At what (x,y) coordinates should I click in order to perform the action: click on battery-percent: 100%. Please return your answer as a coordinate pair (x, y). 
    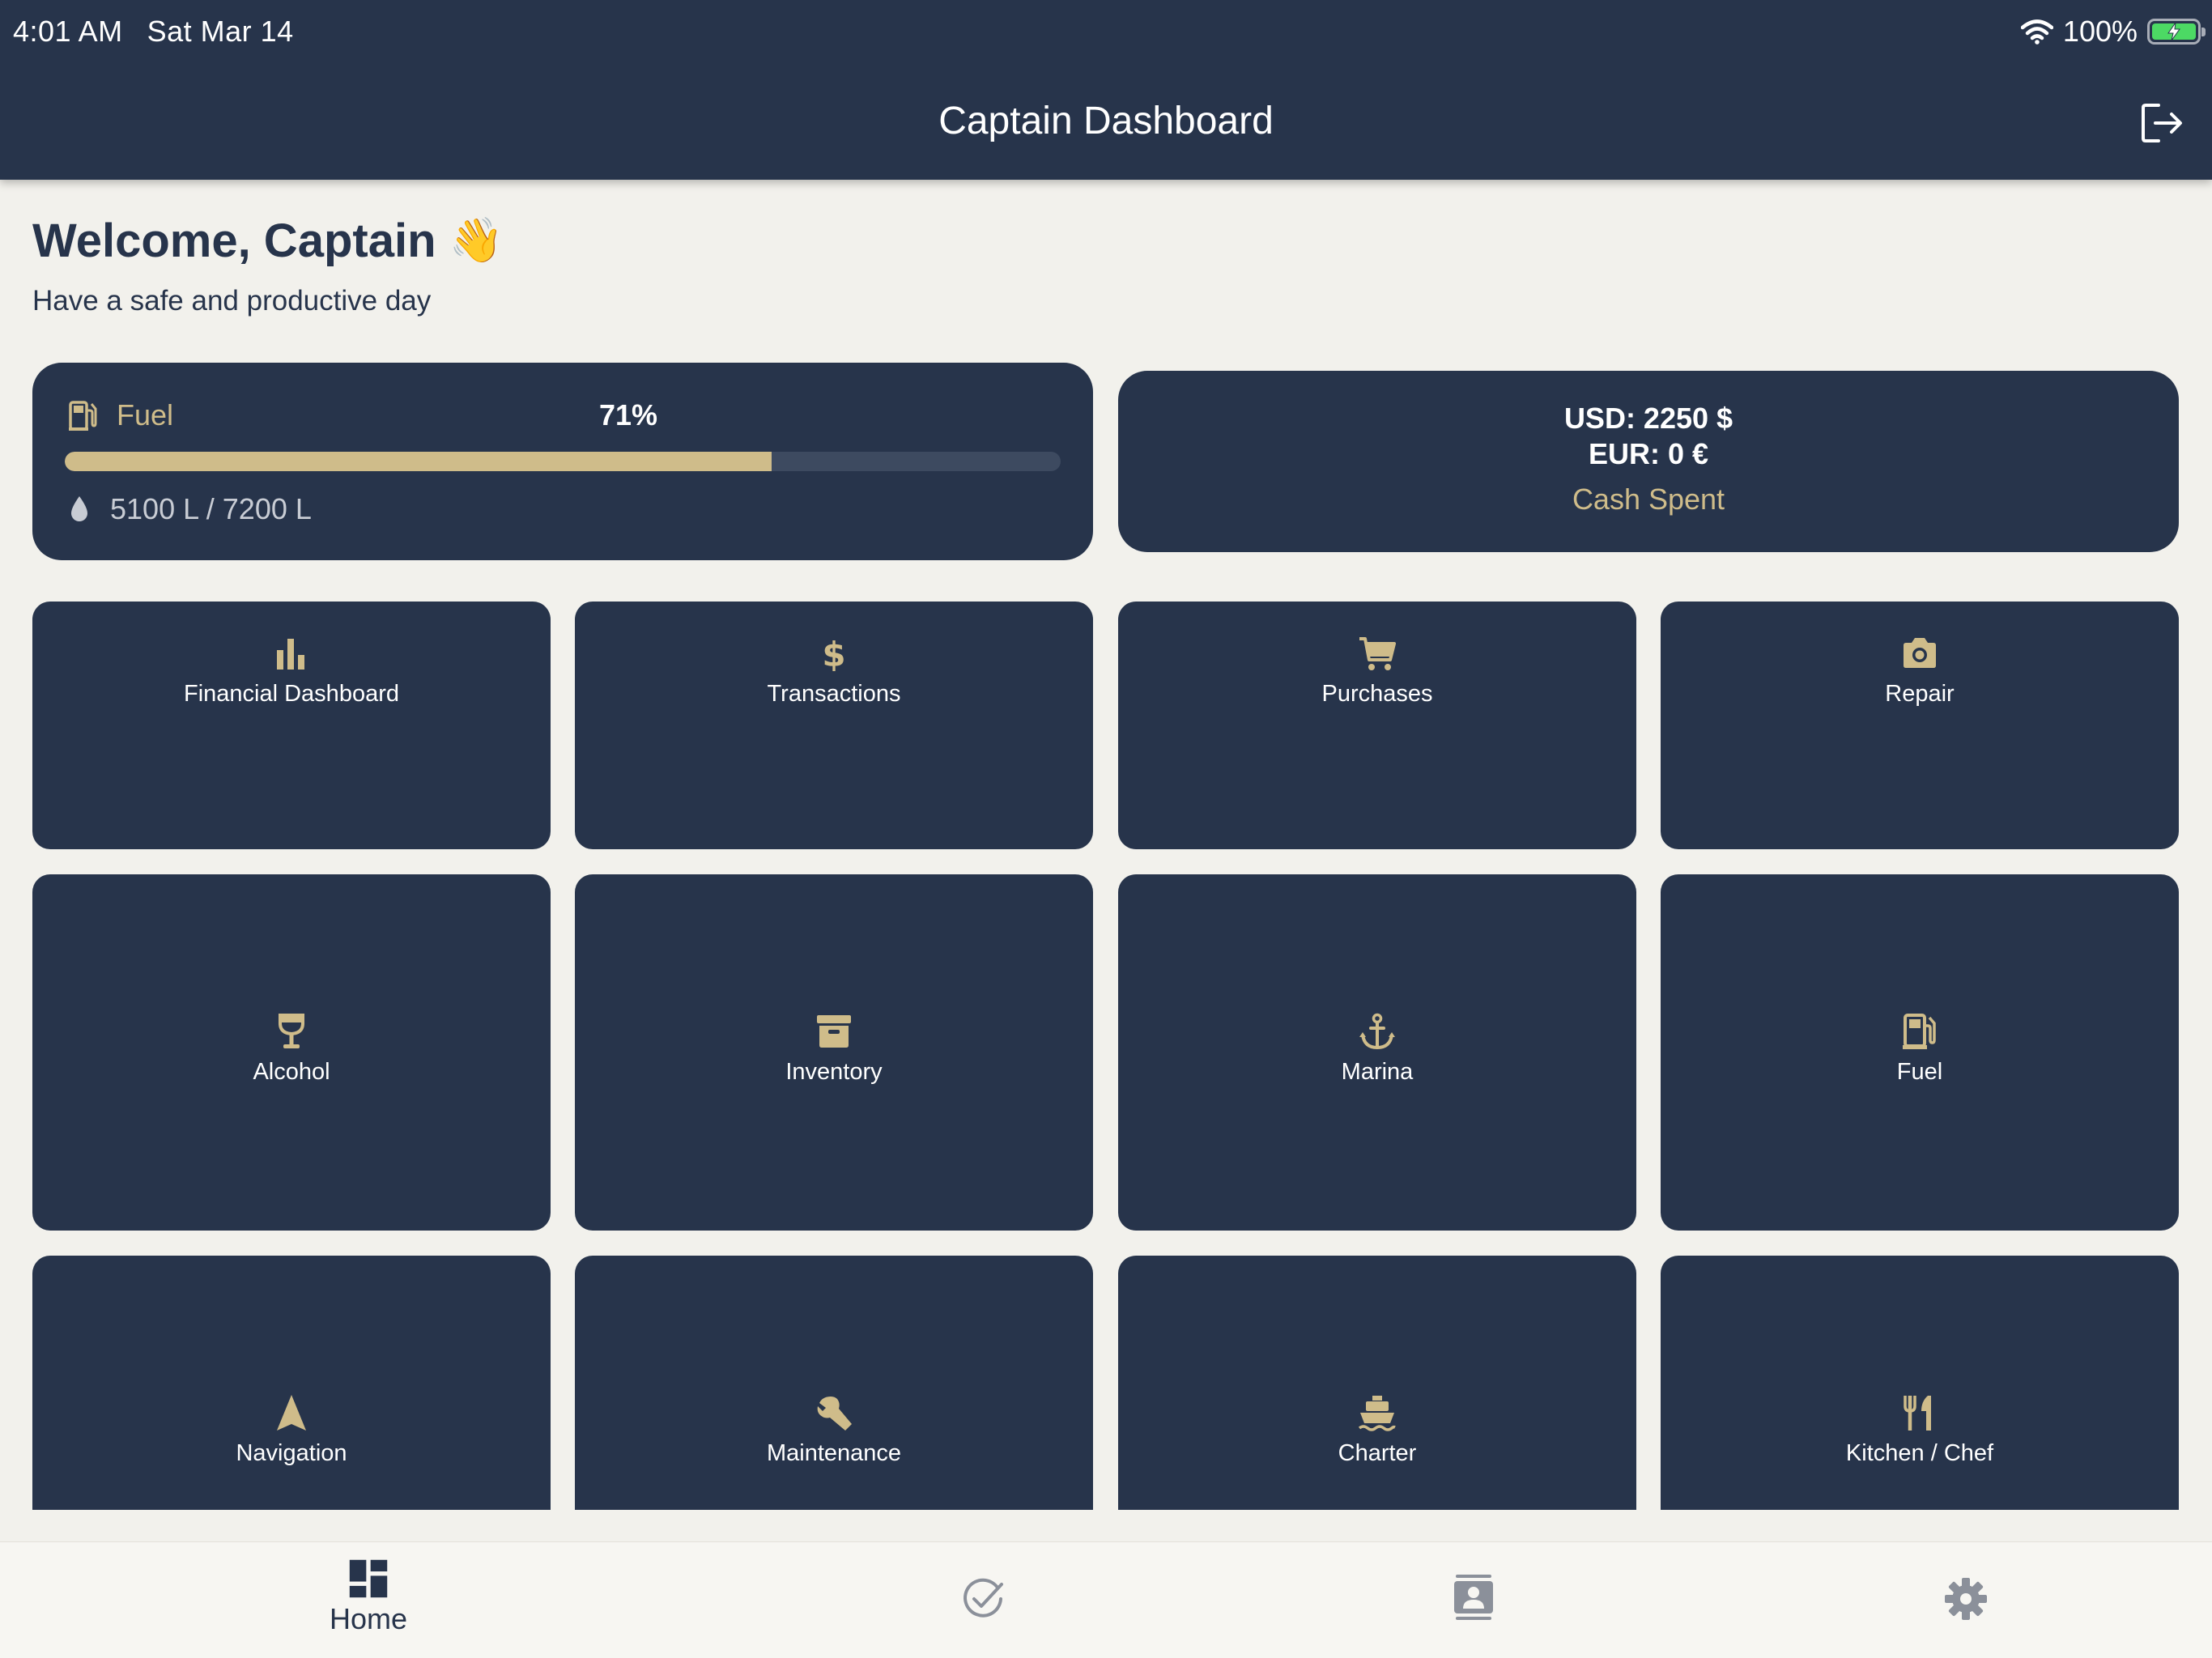
    Looking at the image, I should click on (2100, 31).